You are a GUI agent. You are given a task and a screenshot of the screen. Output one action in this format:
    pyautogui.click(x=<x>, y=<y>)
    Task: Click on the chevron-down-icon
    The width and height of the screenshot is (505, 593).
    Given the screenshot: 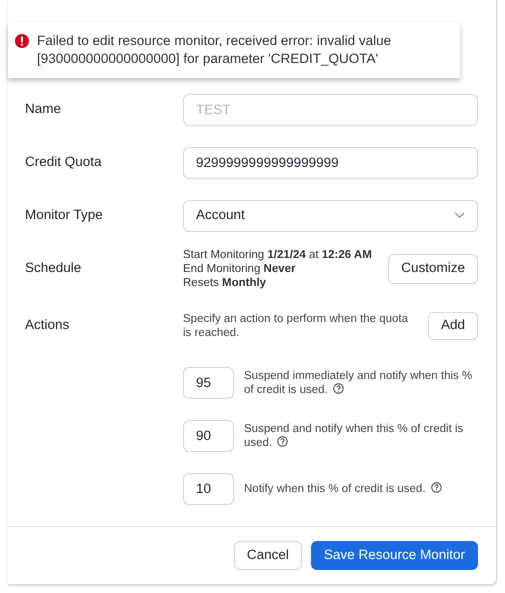 What is the action you would take?
    pyautogui.click(x=459, y=215)
    